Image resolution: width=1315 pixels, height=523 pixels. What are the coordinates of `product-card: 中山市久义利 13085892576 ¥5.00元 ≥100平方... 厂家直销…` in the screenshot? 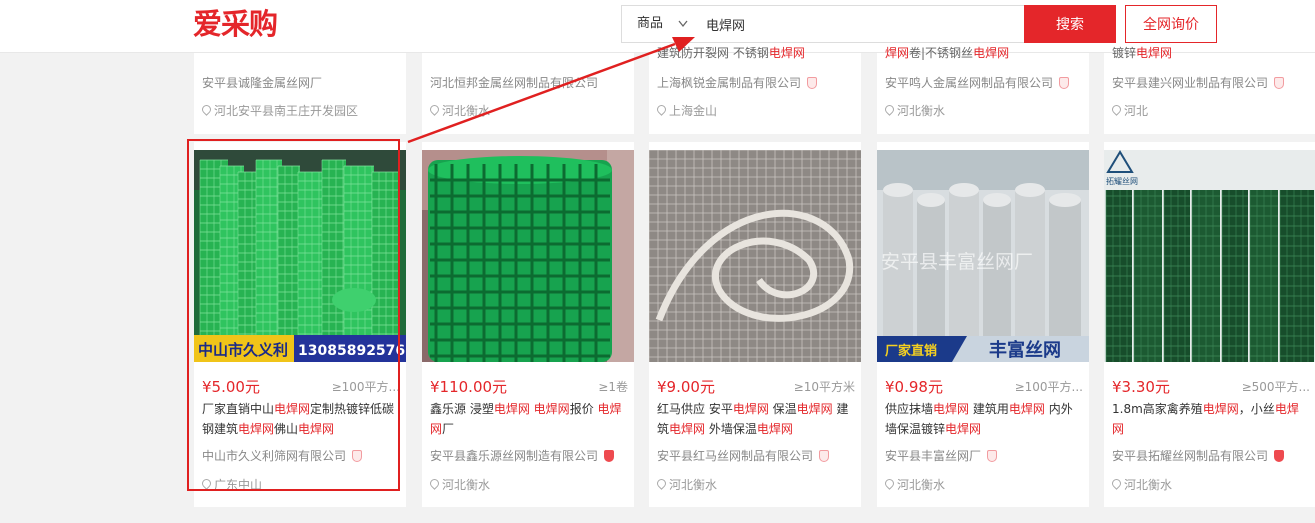 It's located at (300, 324).